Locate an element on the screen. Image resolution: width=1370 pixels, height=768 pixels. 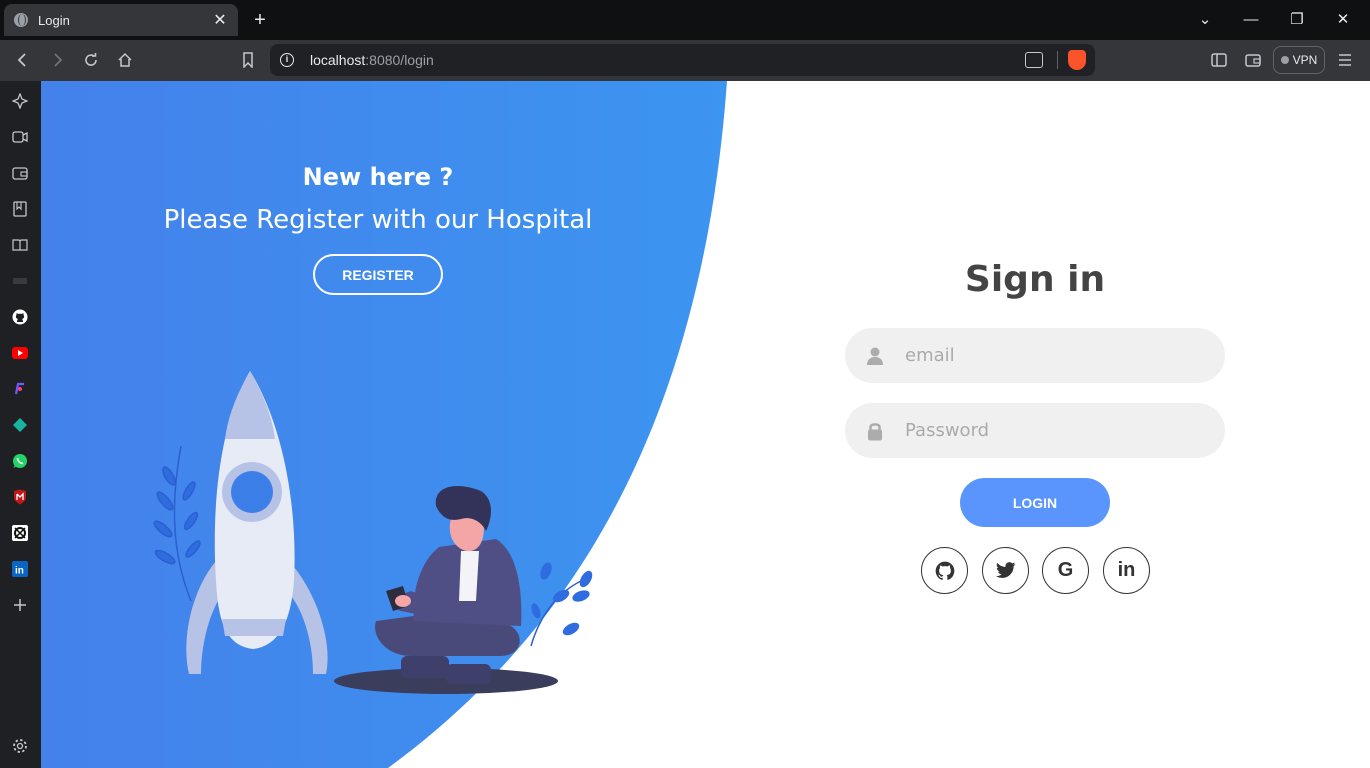
divider is located at coordinates (1057, 60).